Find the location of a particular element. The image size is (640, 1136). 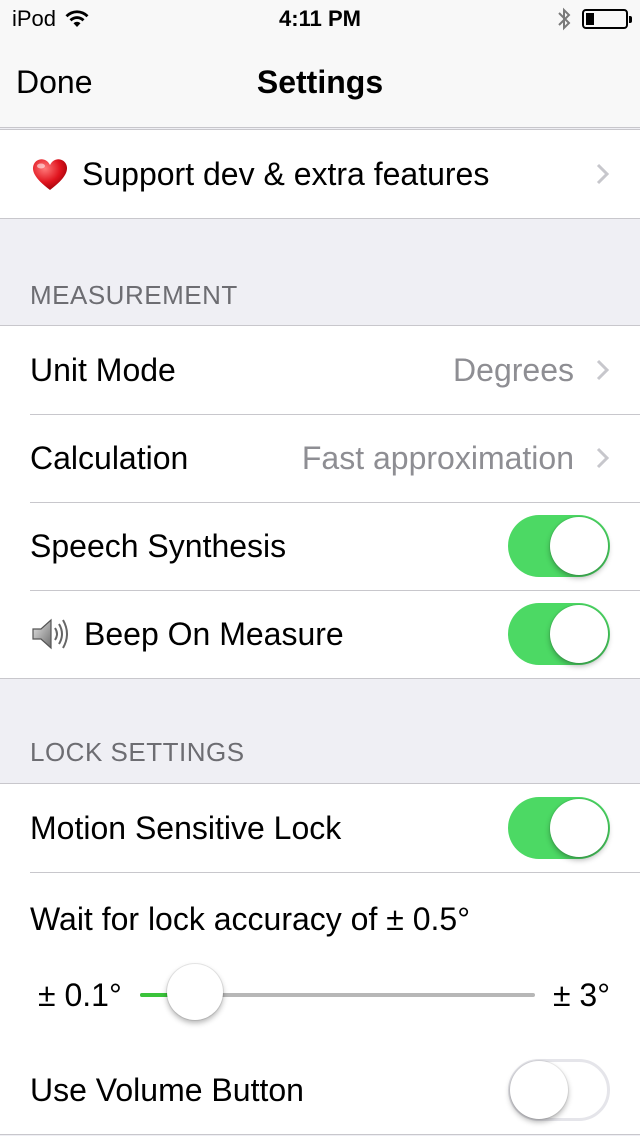

slider-min-label: ± 0.1° is located at coordinates (80, 994).